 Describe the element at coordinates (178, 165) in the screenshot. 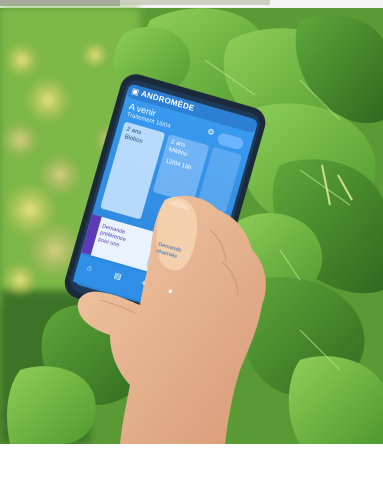

I see `card-2-line-3: 12/04 18h` at that location.